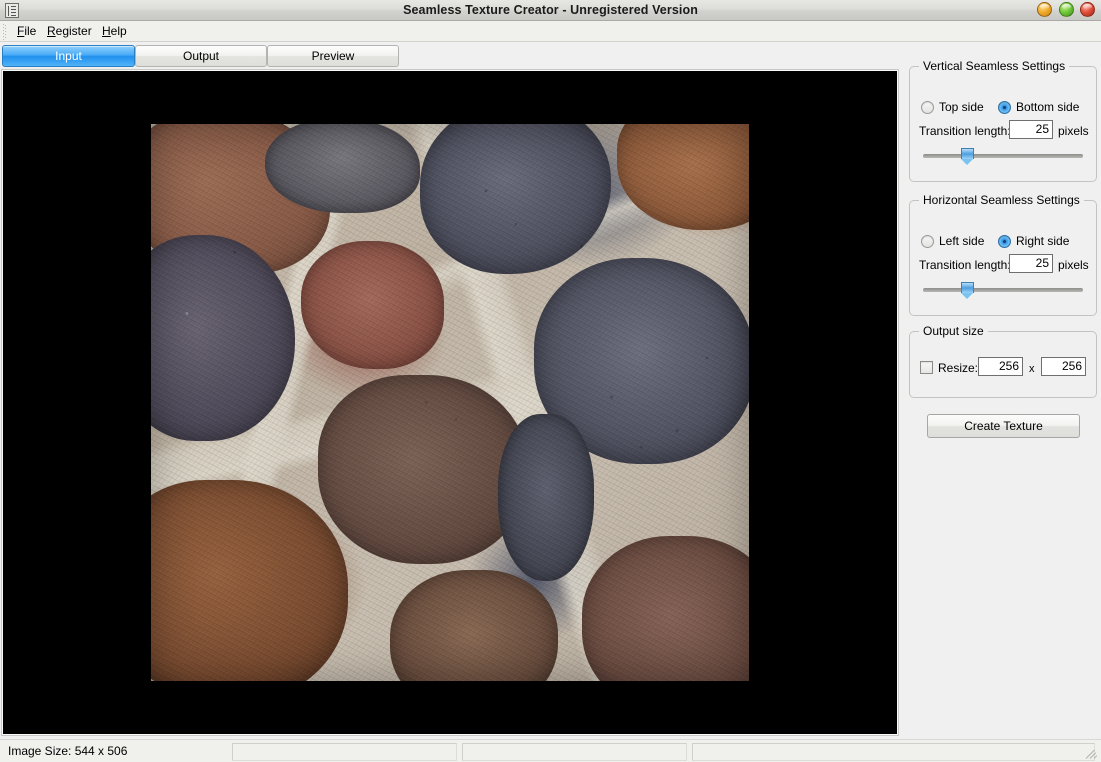  I want to click on radio-right-side, so click(1004, 241).